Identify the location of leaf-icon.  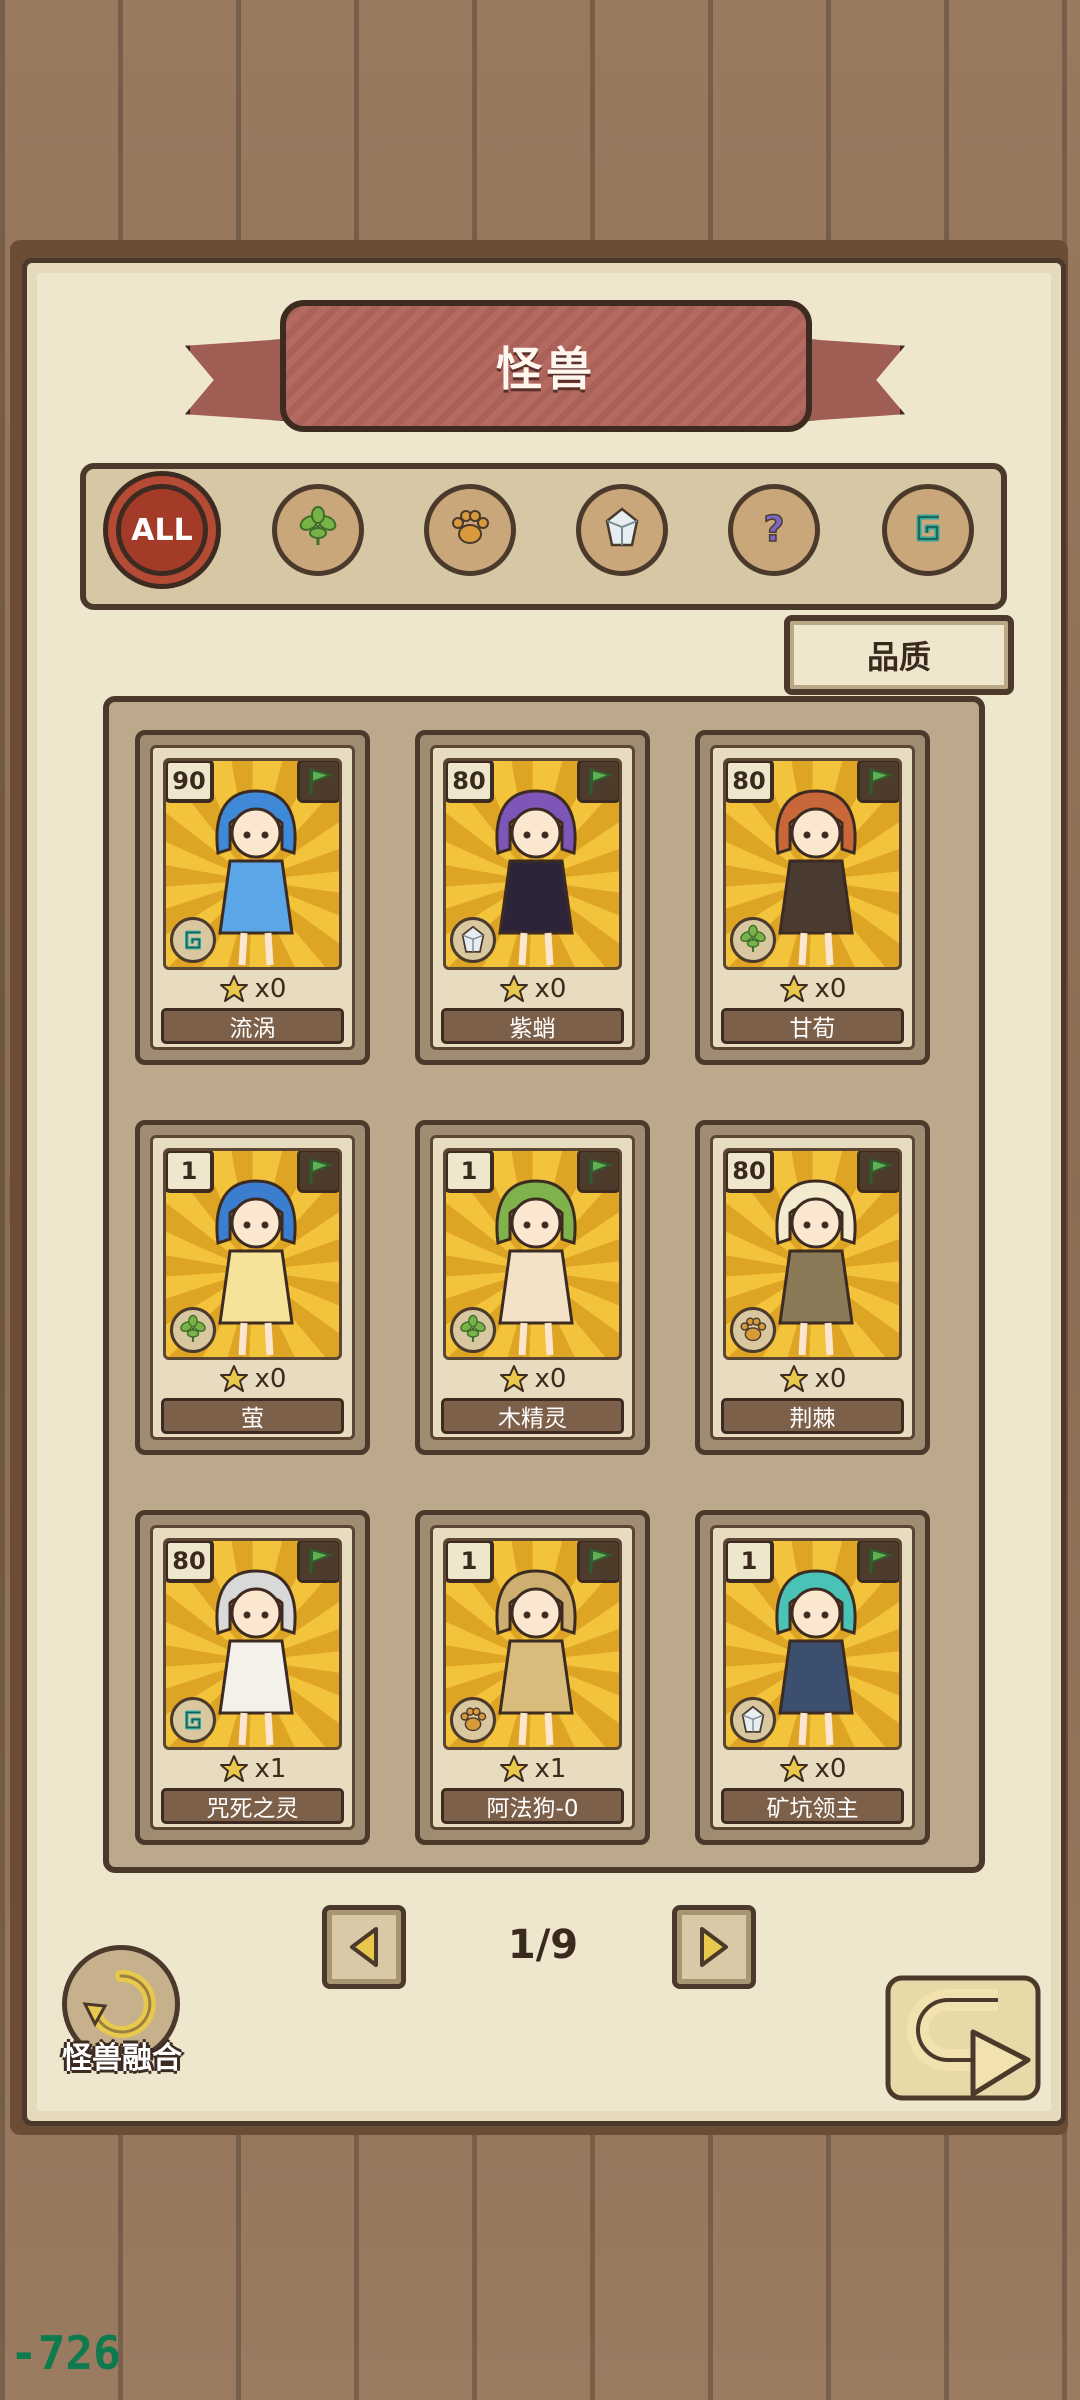
(193, 1330).